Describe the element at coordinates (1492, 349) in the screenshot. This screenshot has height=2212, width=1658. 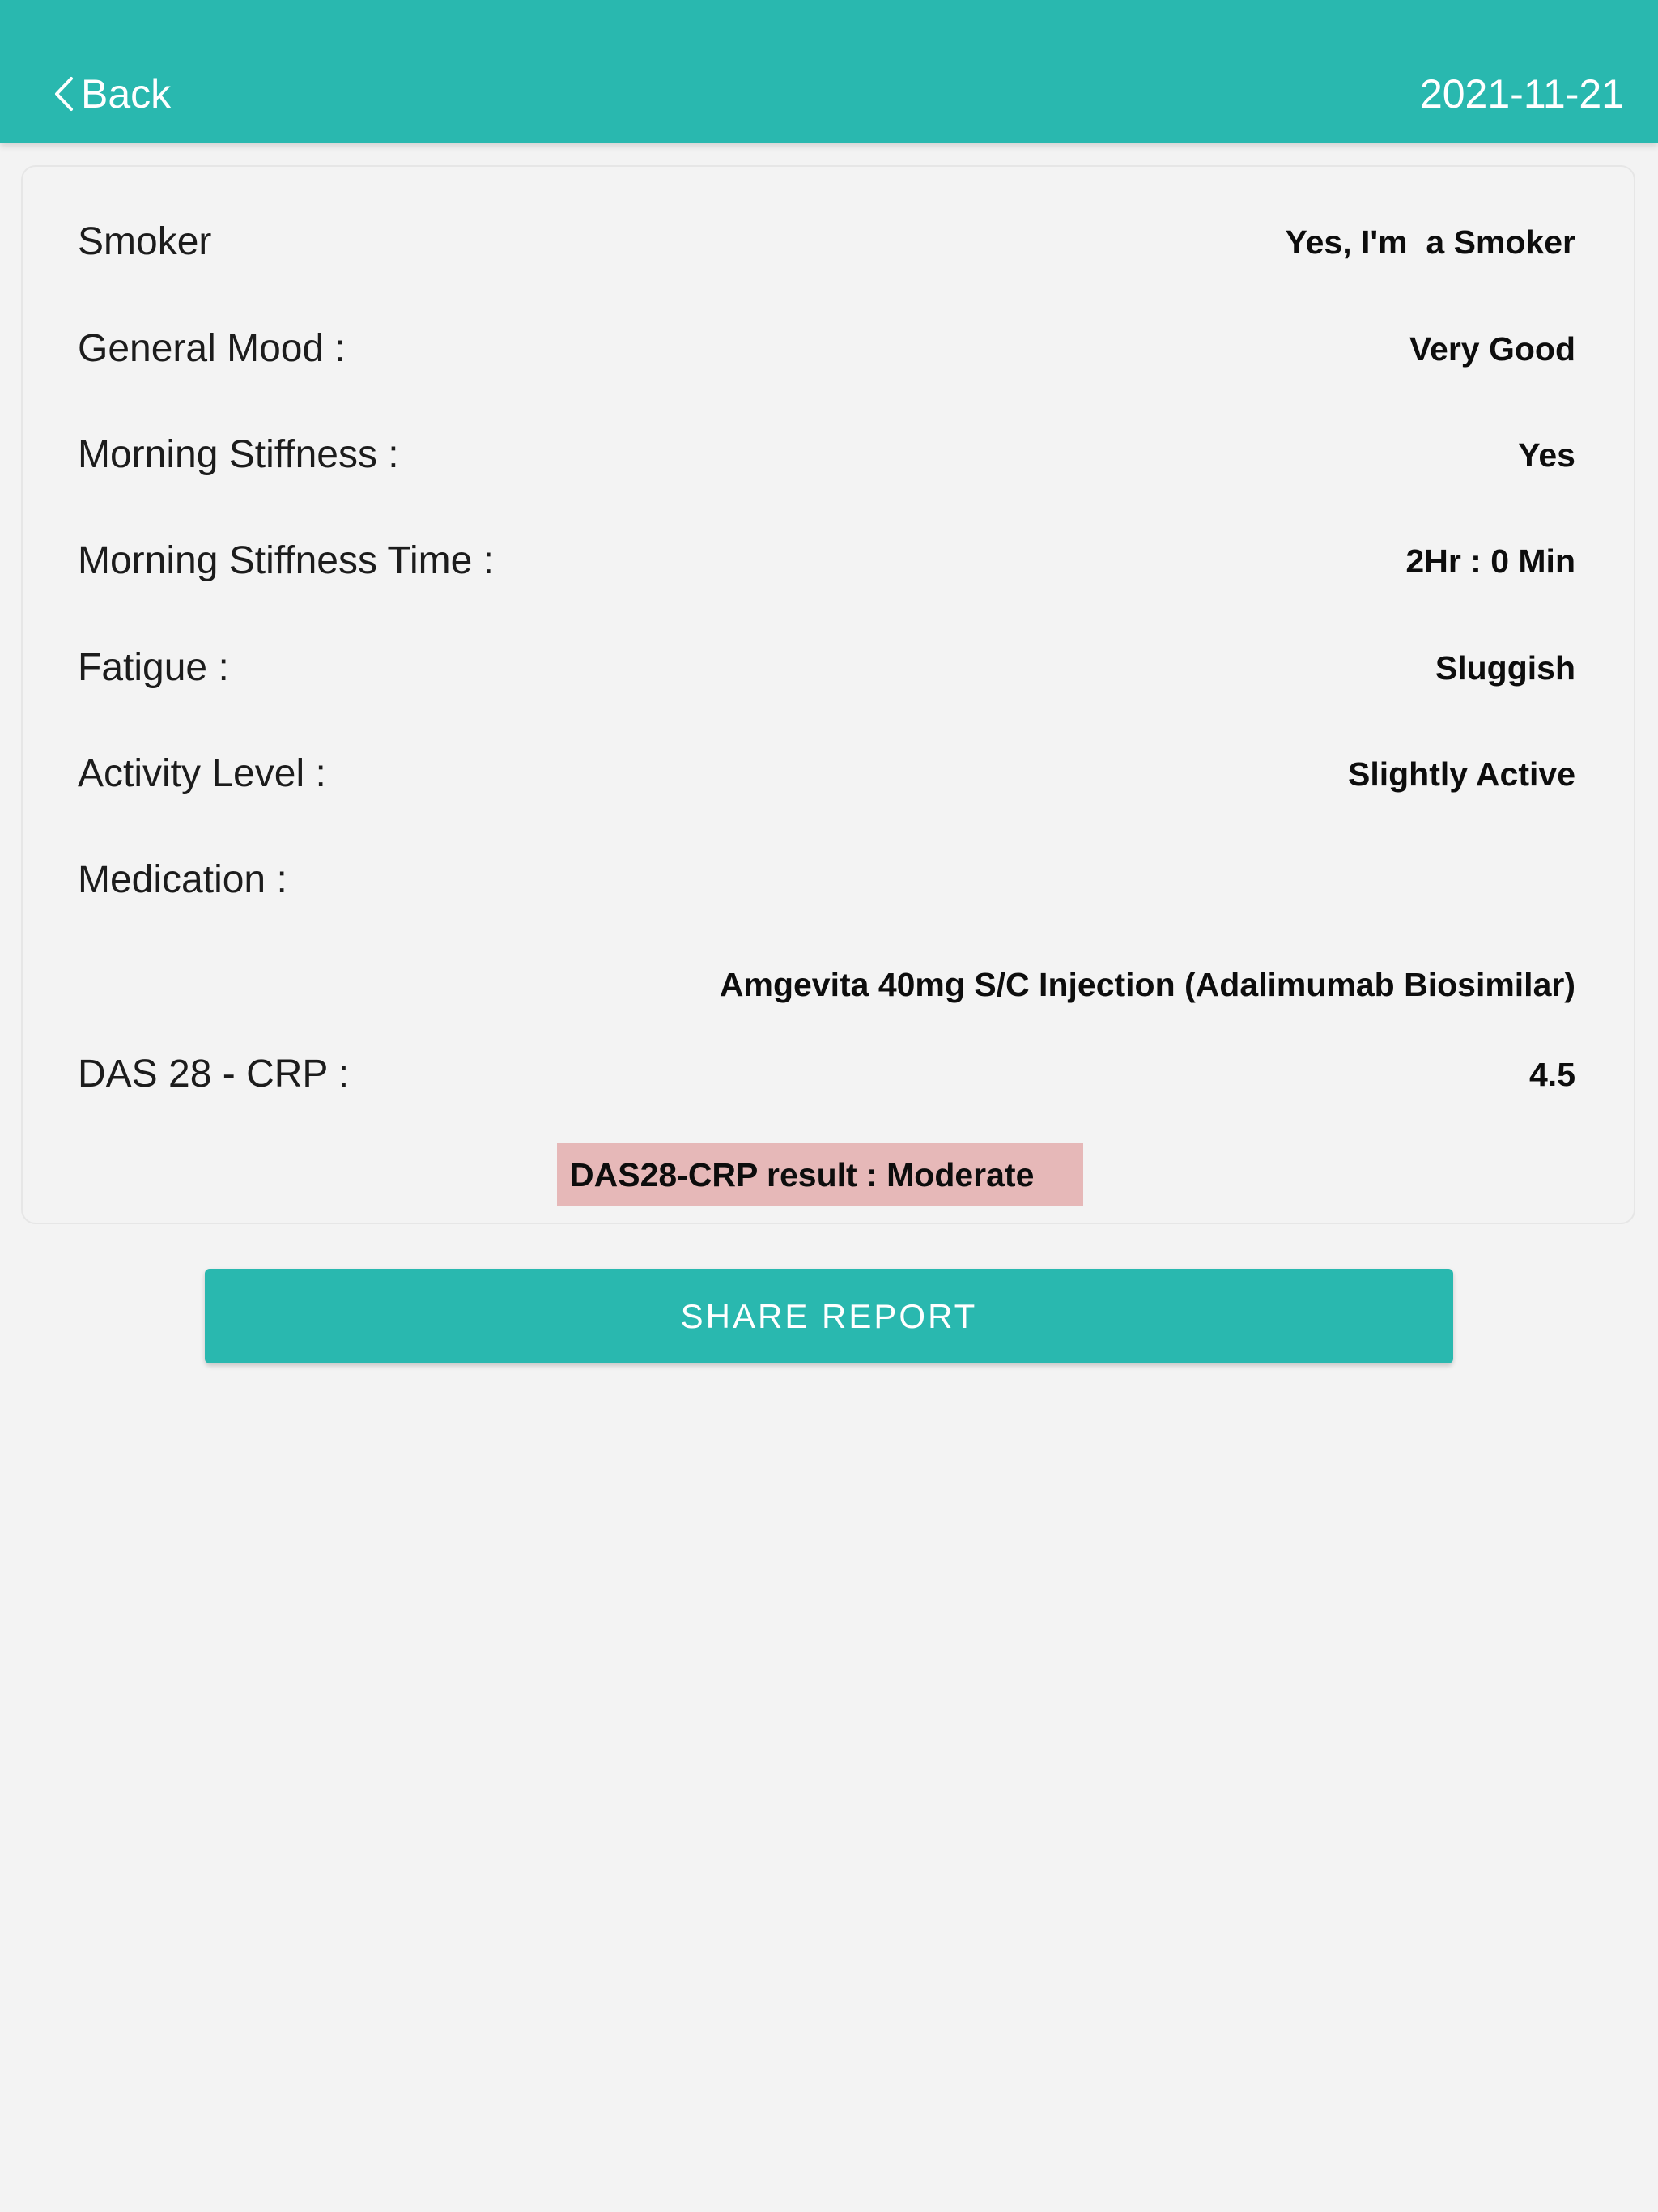
I see `general-mood-value: Very Good` at that location.